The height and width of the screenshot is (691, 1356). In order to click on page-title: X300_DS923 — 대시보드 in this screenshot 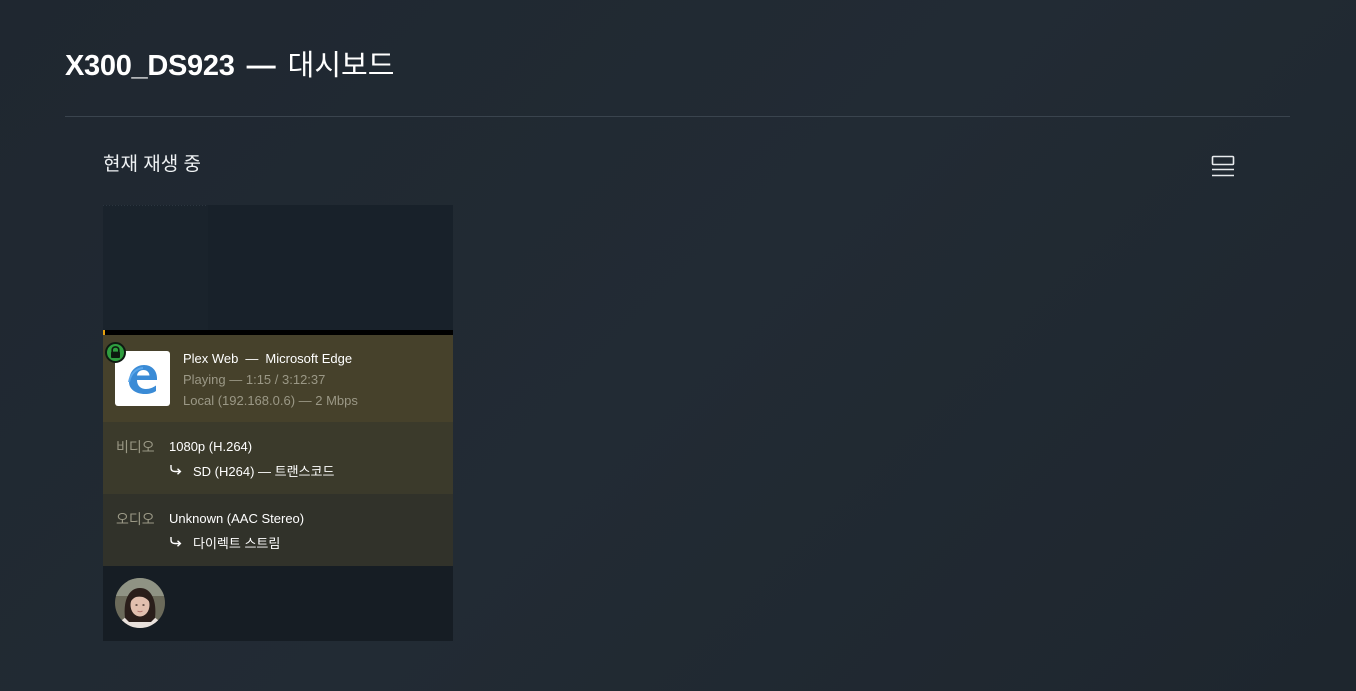, I will do `click(677, 66)`.